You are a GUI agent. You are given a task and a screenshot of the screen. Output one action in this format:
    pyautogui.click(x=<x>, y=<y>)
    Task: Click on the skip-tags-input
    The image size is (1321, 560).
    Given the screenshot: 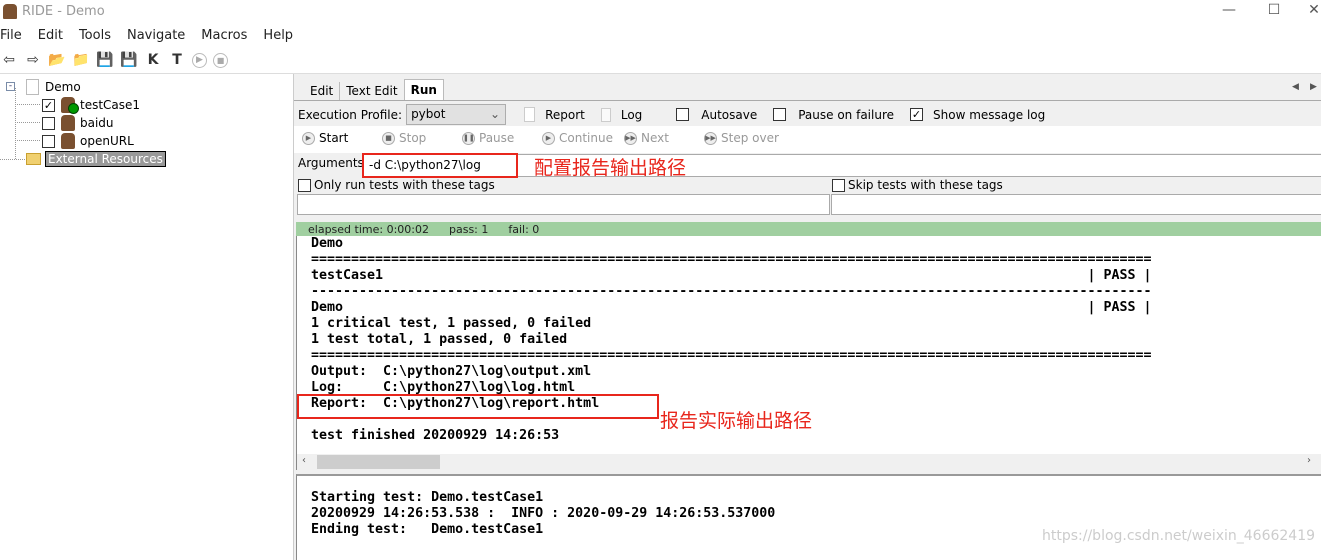 What is the action you would take?
    pyautogui.click(x=1076, y=204)
    